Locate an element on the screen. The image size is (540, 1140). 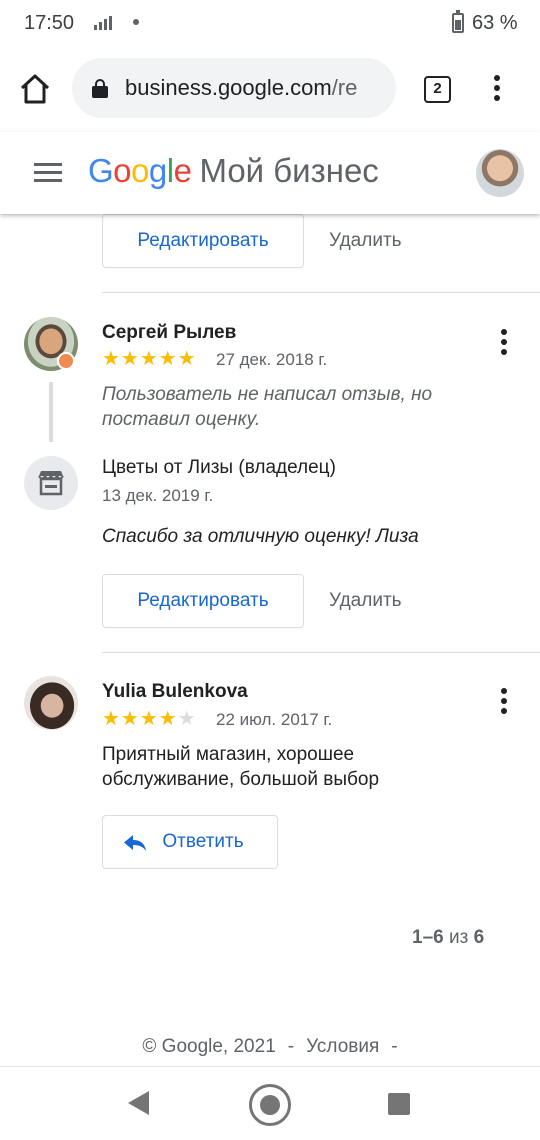
reply-label: Ответить is located at coordinates (203, 841).